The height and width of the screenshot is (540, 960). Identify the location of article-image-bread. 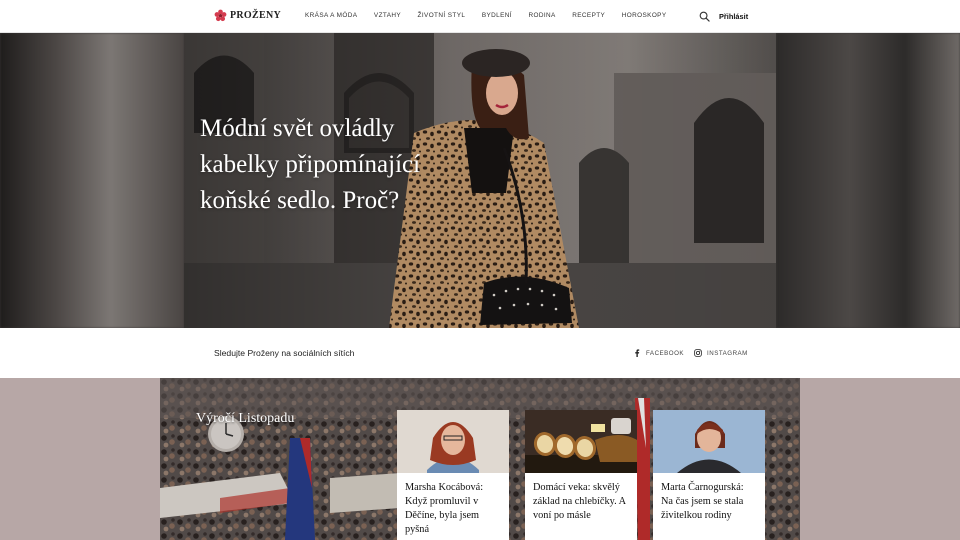
(581, 441).